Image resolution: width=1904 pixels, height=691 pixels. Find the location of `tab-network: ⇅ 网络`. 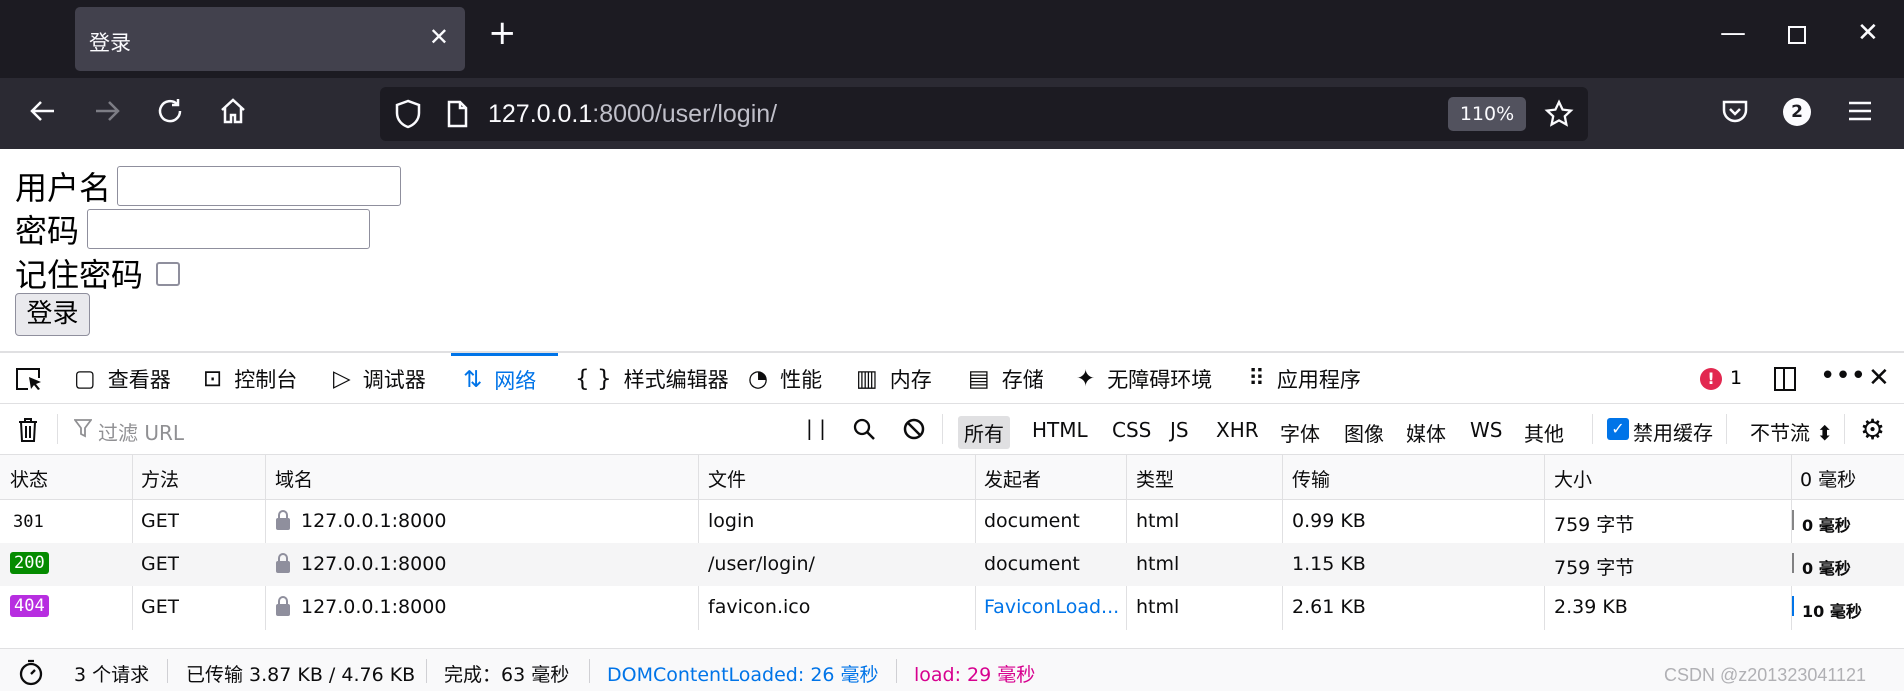

tab-network: ⇅ 网络 is located at coordinates (504, 378).